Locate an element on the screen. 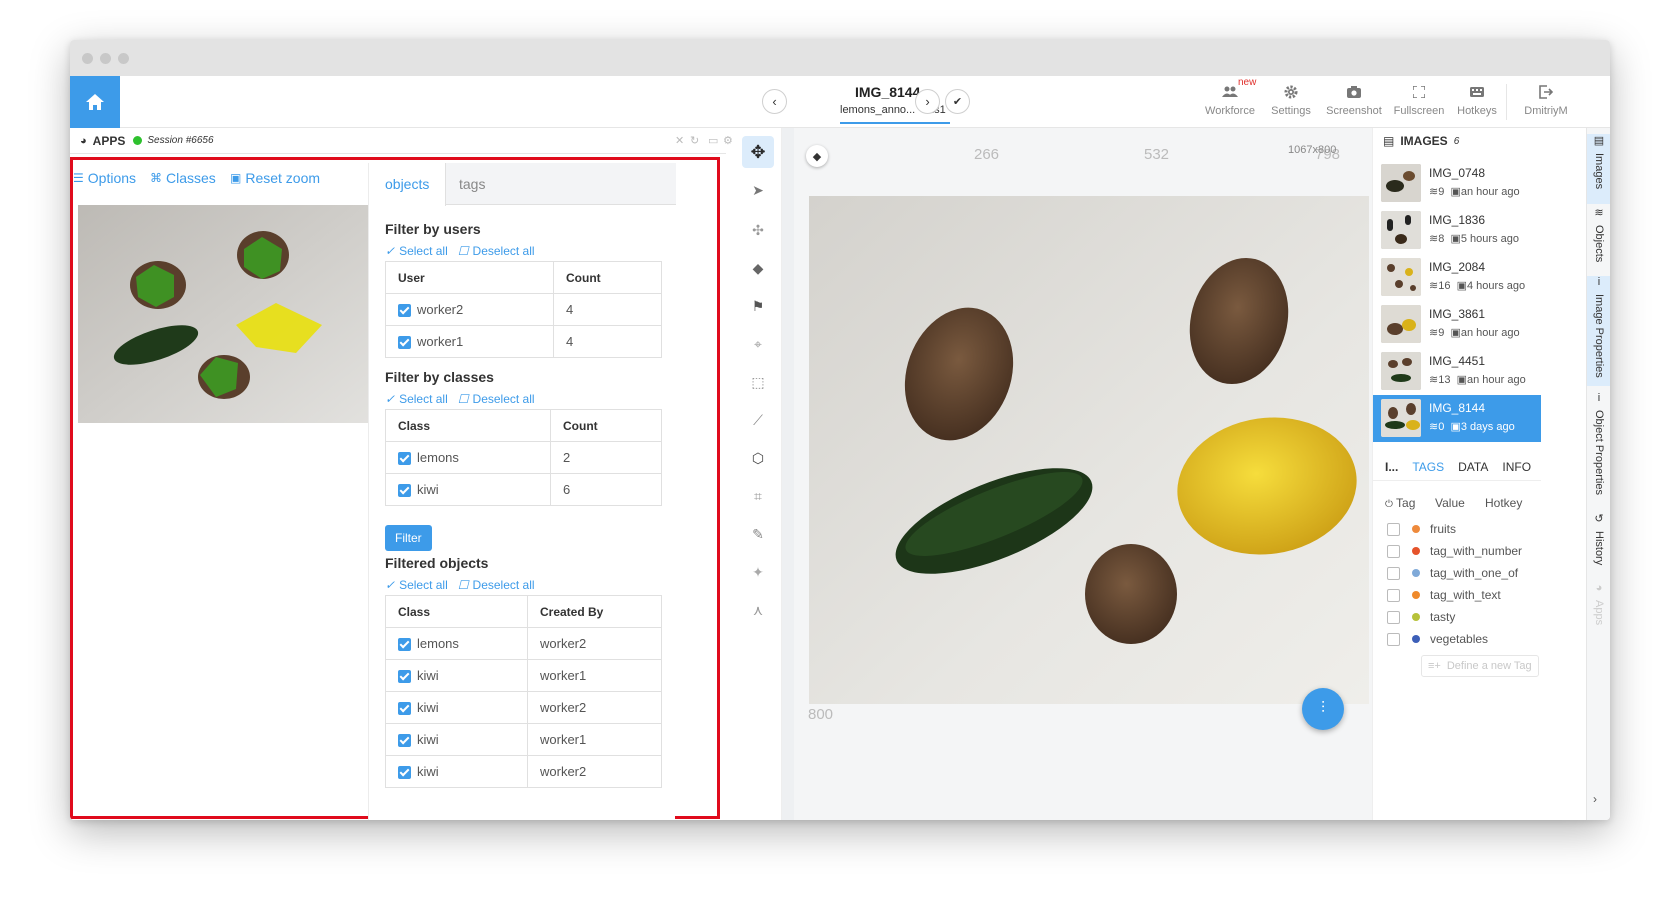  tab-info: INFO is located at coordinates (1516, 467).